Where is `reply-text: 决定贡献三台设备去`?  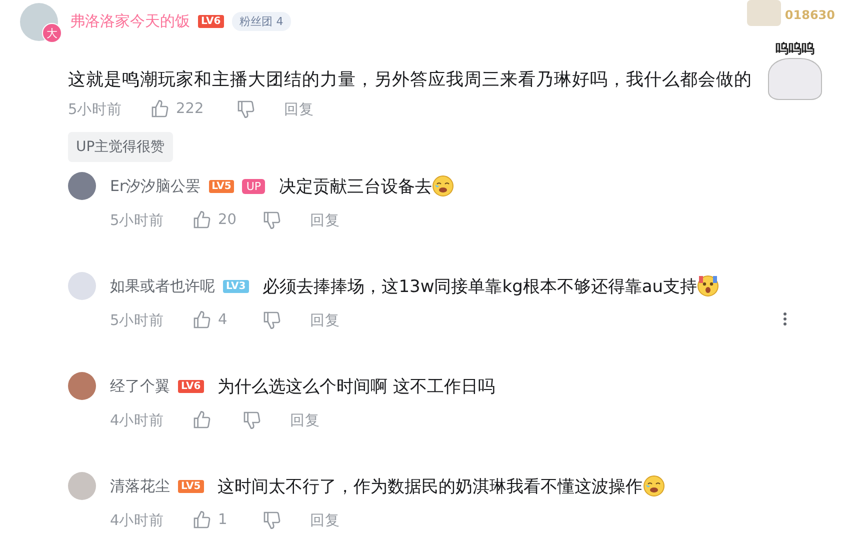
reply-text: 决定贡献三台设备去 is located at coordinates (355, 187).